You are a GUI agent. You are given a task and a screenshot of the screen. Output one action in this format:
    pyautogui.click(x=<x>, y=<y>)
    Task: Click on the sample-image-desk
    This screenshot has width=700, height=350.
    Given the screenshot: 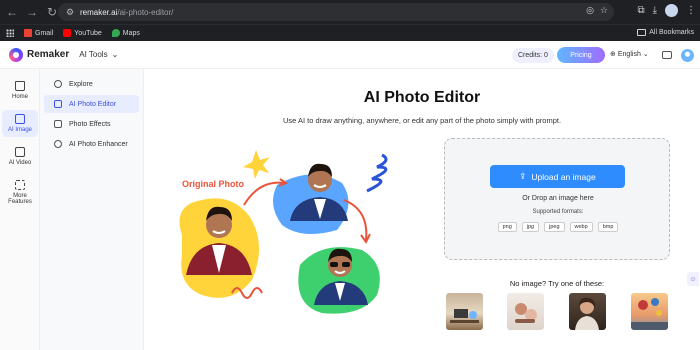 What is the action you would take?
    pyautogui.click(x=464, y=311)
    